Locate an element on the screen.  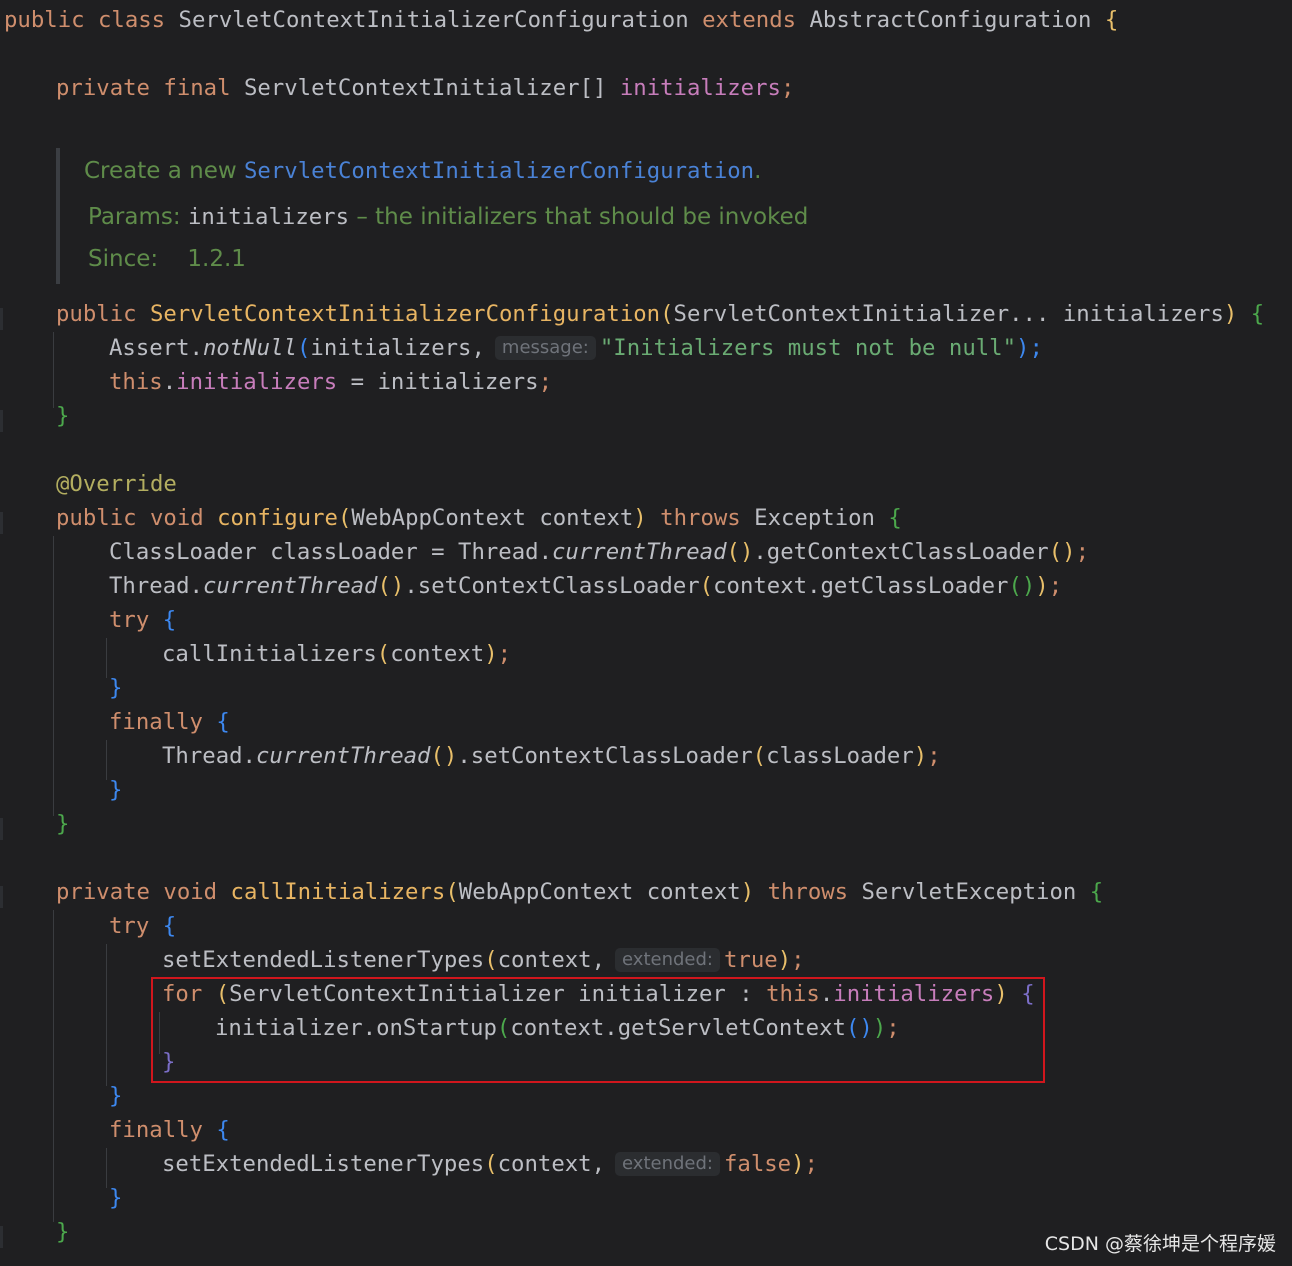
annotation: @Override is located at coordinates (116, 484).